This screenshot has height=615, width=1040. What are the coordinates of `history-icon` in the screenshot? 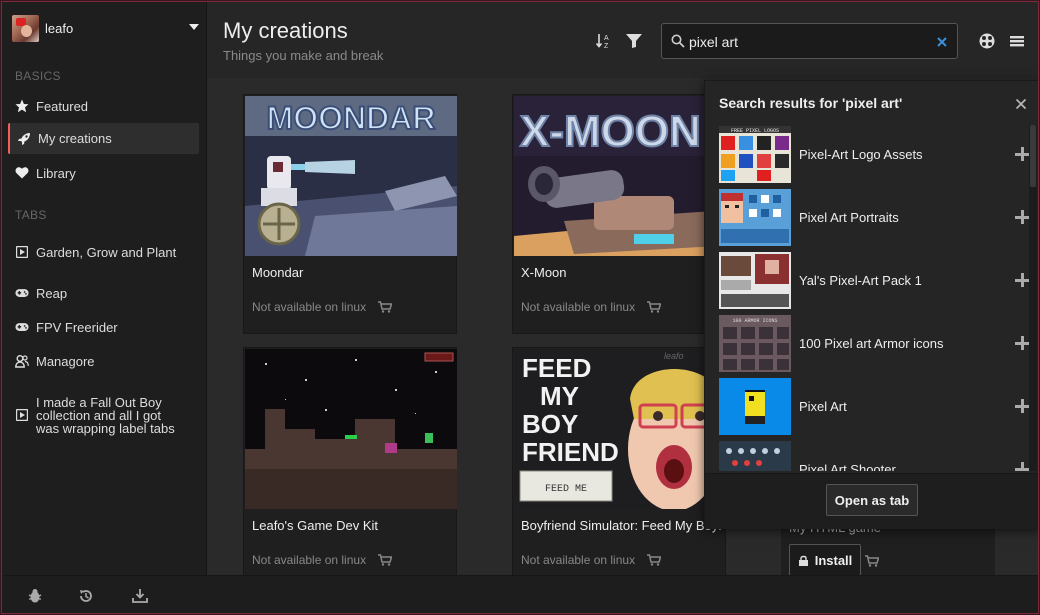 It's located at (86, 596).